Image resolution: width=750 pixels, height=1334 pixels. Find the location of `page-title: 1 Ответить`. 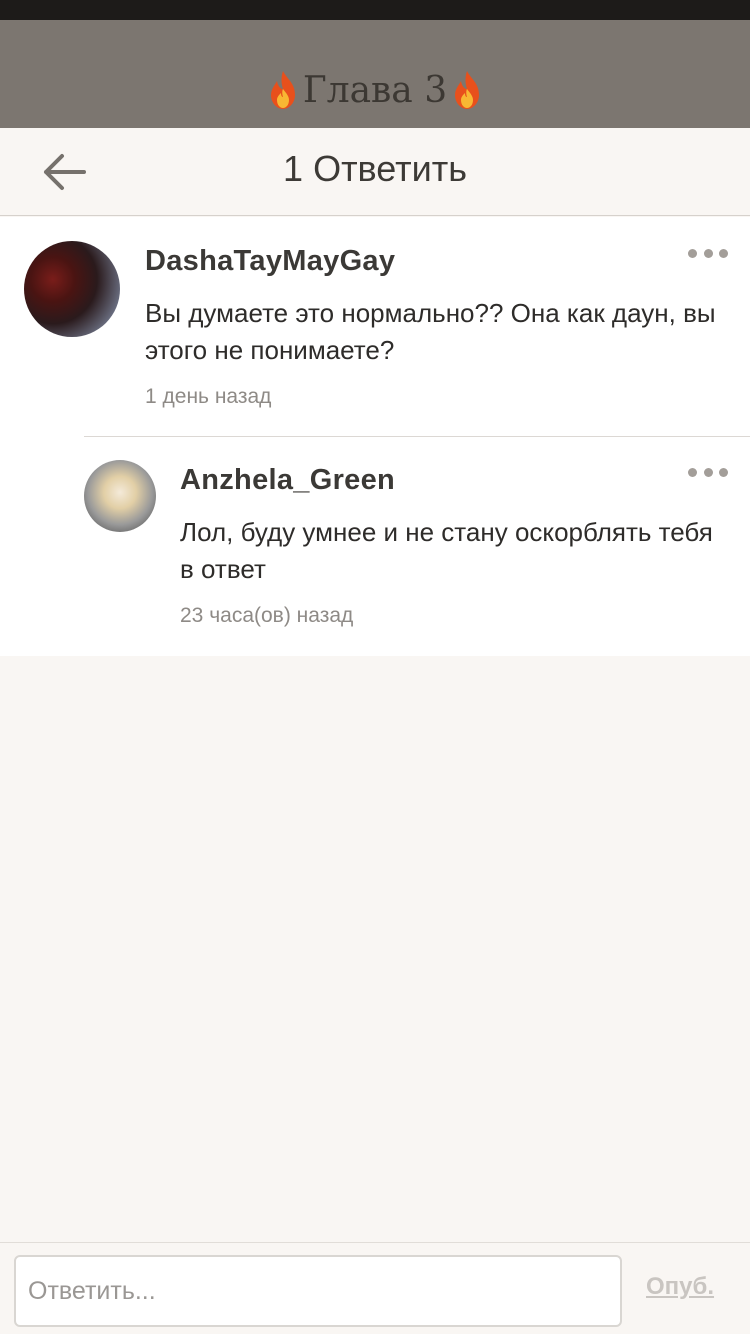

page-title: 1 Ответить is located at coordinates (375, 168).